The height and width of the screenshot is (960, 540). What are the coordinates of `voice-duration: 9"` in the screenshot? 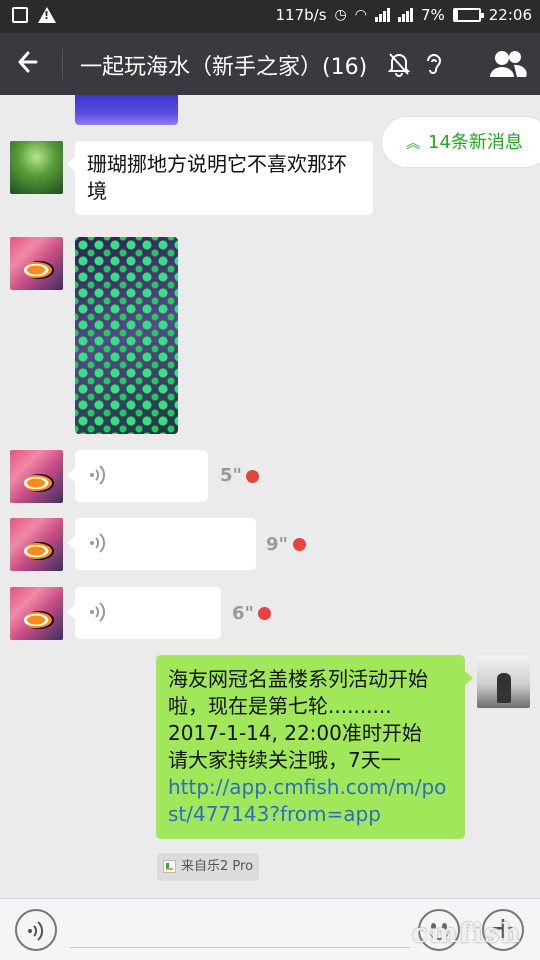 It's located at (277, 544).